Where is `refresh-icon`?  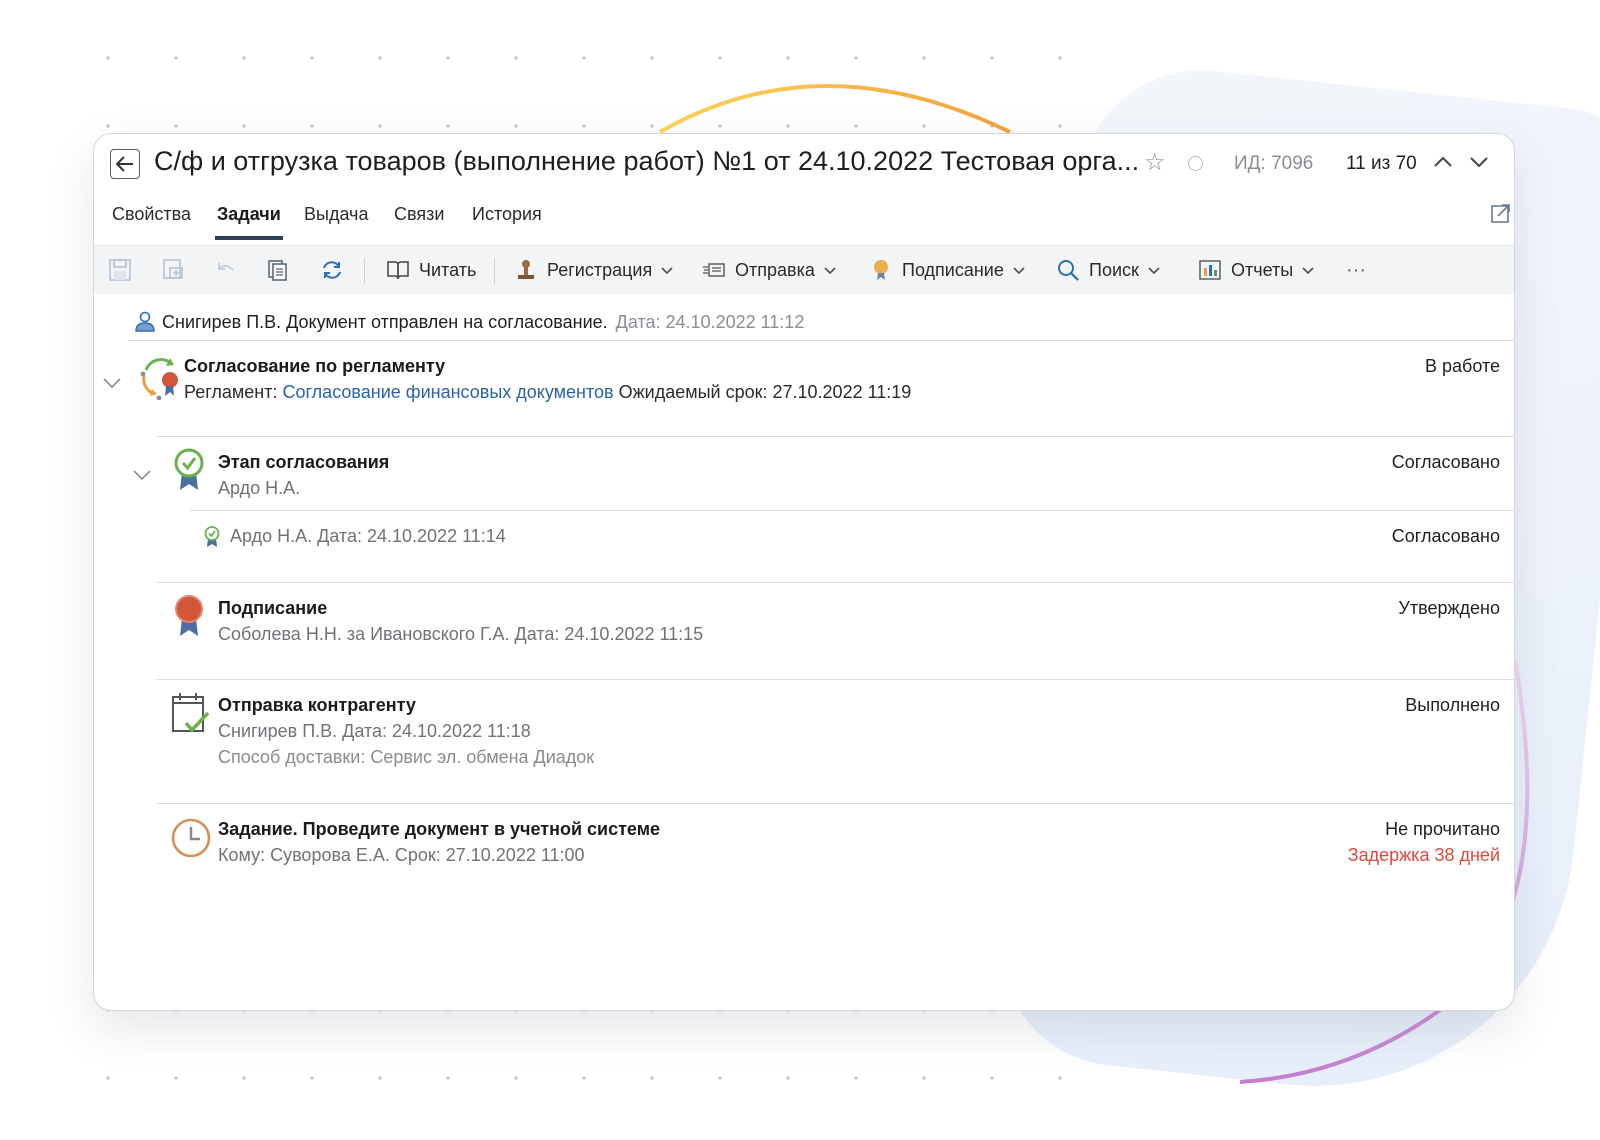 refresh-icon is located at coordinates (332, 270).